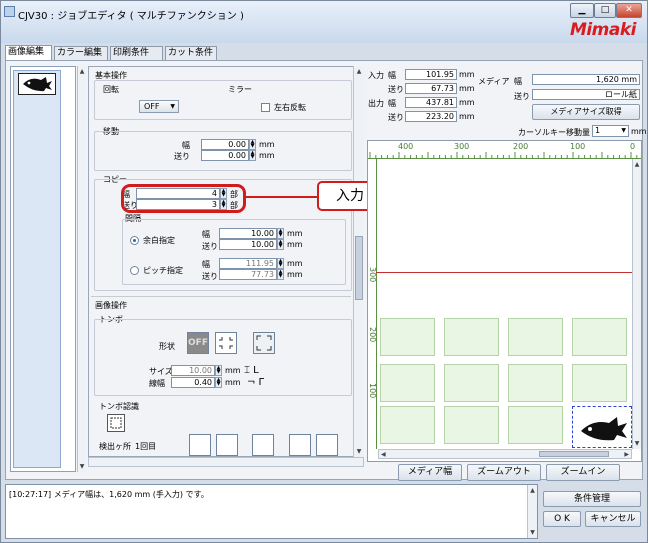 This screenshot has height=543, width=648. Describe the element at coordinates (159, 240) in the screenshot. I see `margin-radio-label: 余白指定` at that location.